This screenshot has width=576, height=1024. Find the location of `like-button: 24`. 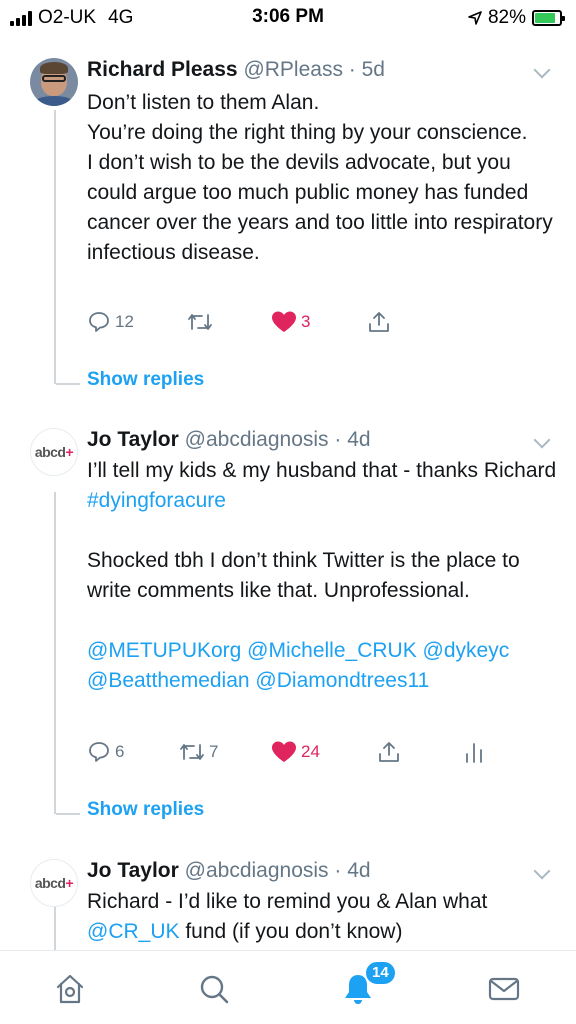

like-button: 24 is located at coordinates (295, 752).